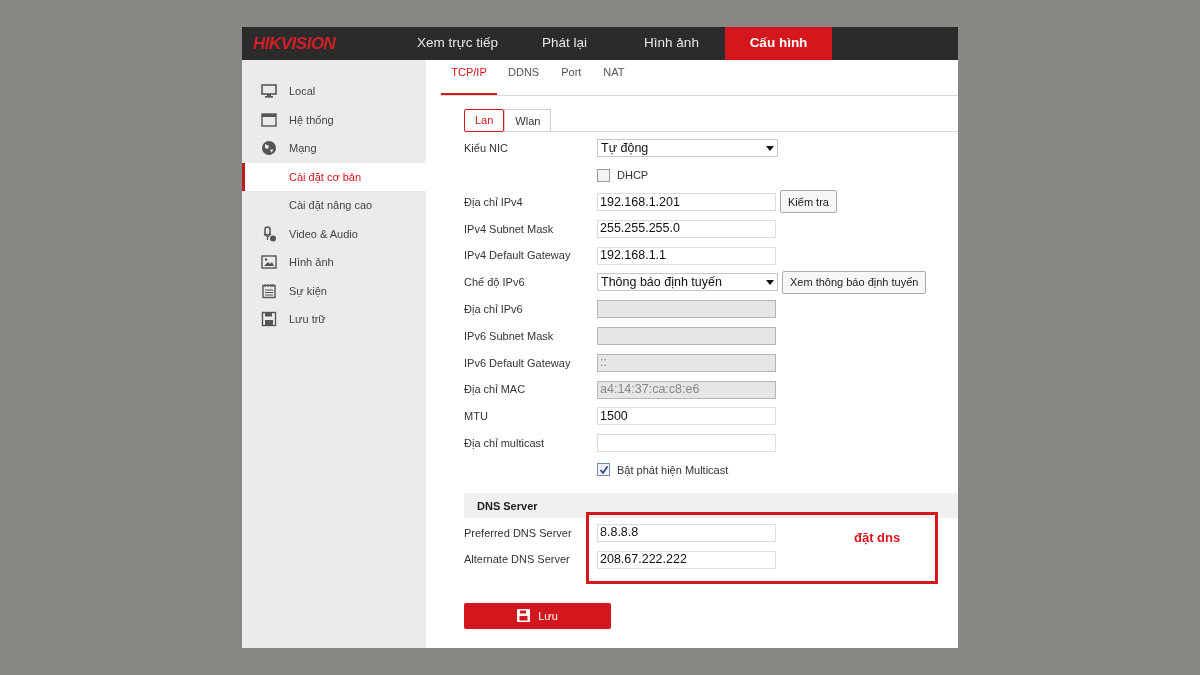 Image resolution: width=1200 pixels, height=675 pixels. What do you see at coordinates (614, 77) in the screenshot?
I see `tab: NAT` at bounding box center [614, 77].